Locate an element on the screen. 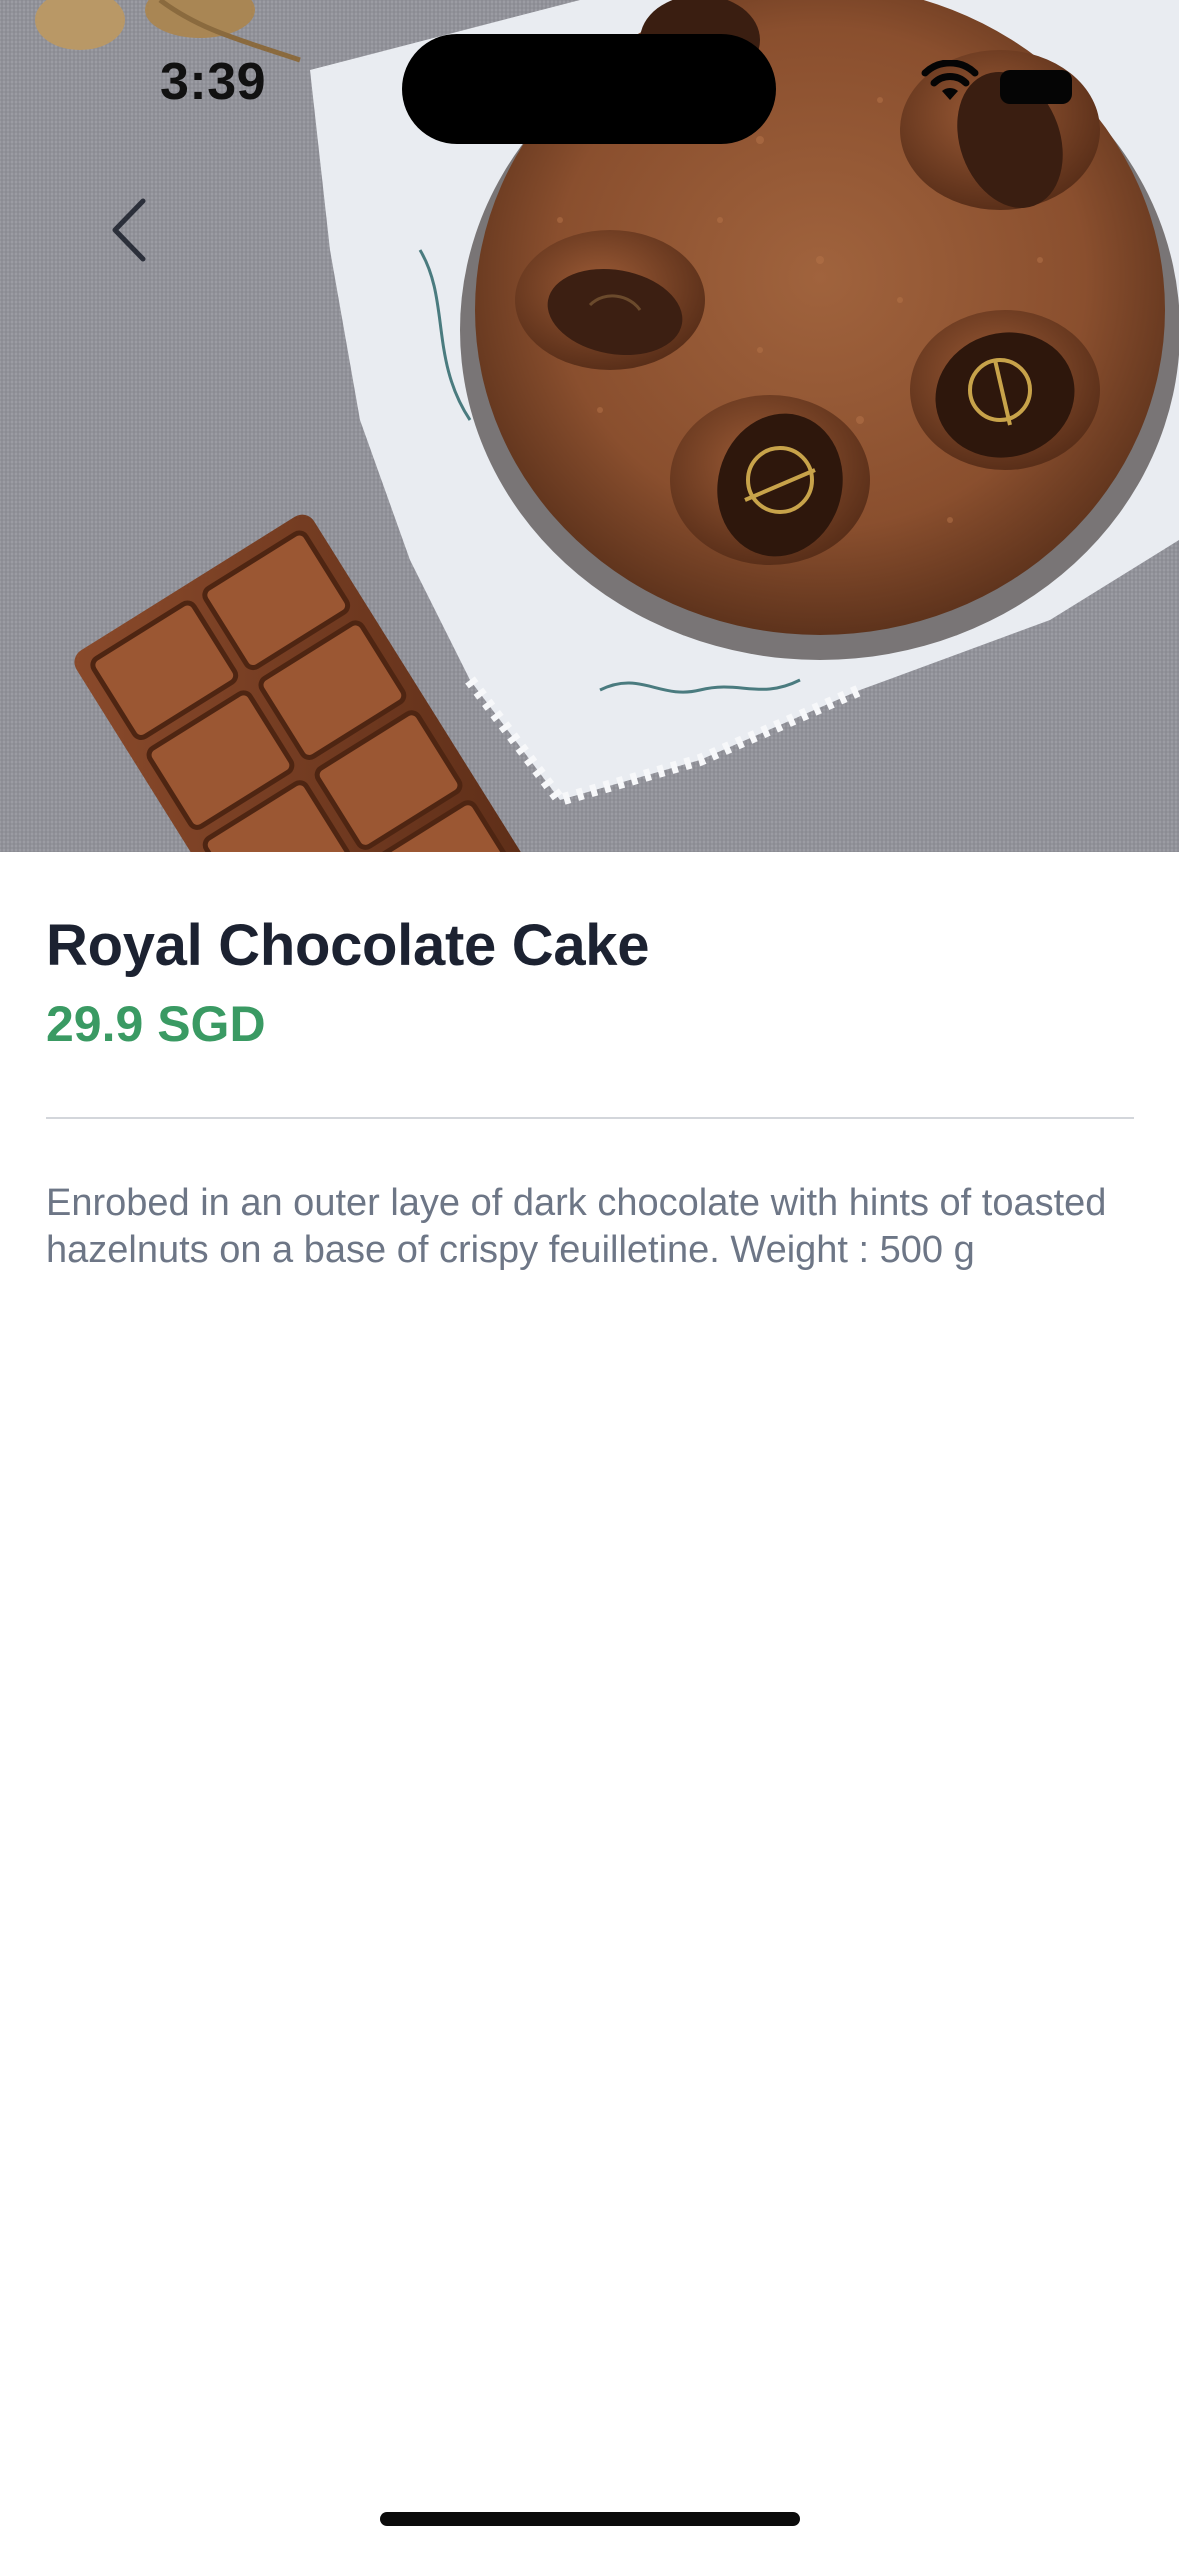 The height and width of the screenshot is (2556, 1179). wifi-icon is located at coordinates (950, 80).